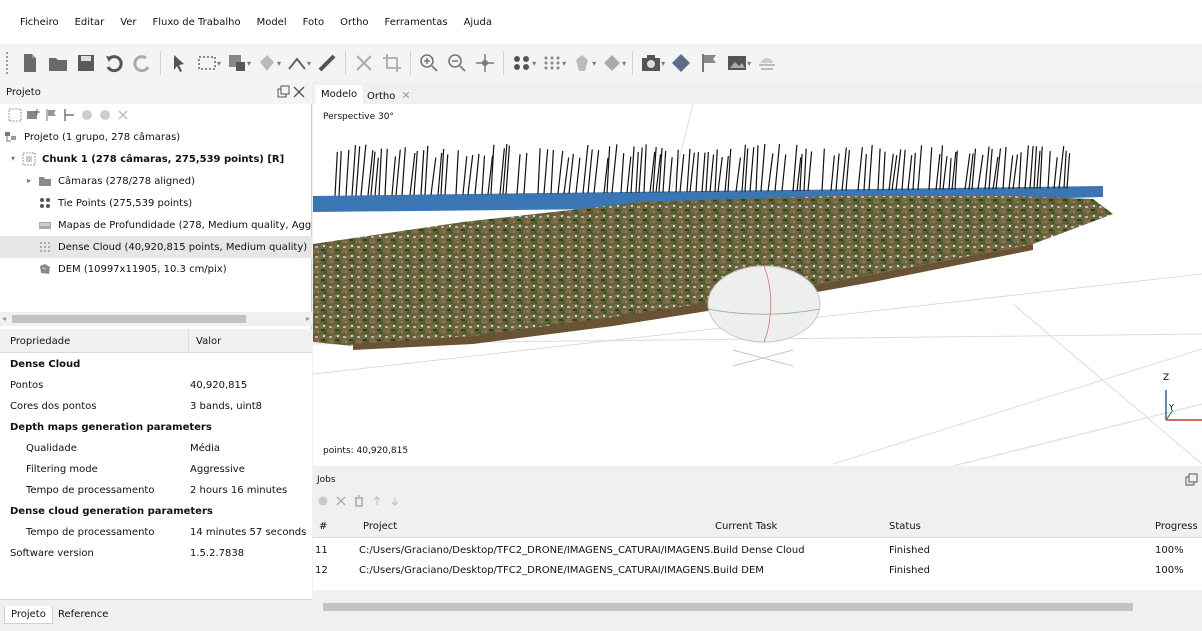  What do you see at coordinates (40, 341) in the screenshot?
I see `column-header-property: Propriedade` at bounding box center [40, 341].